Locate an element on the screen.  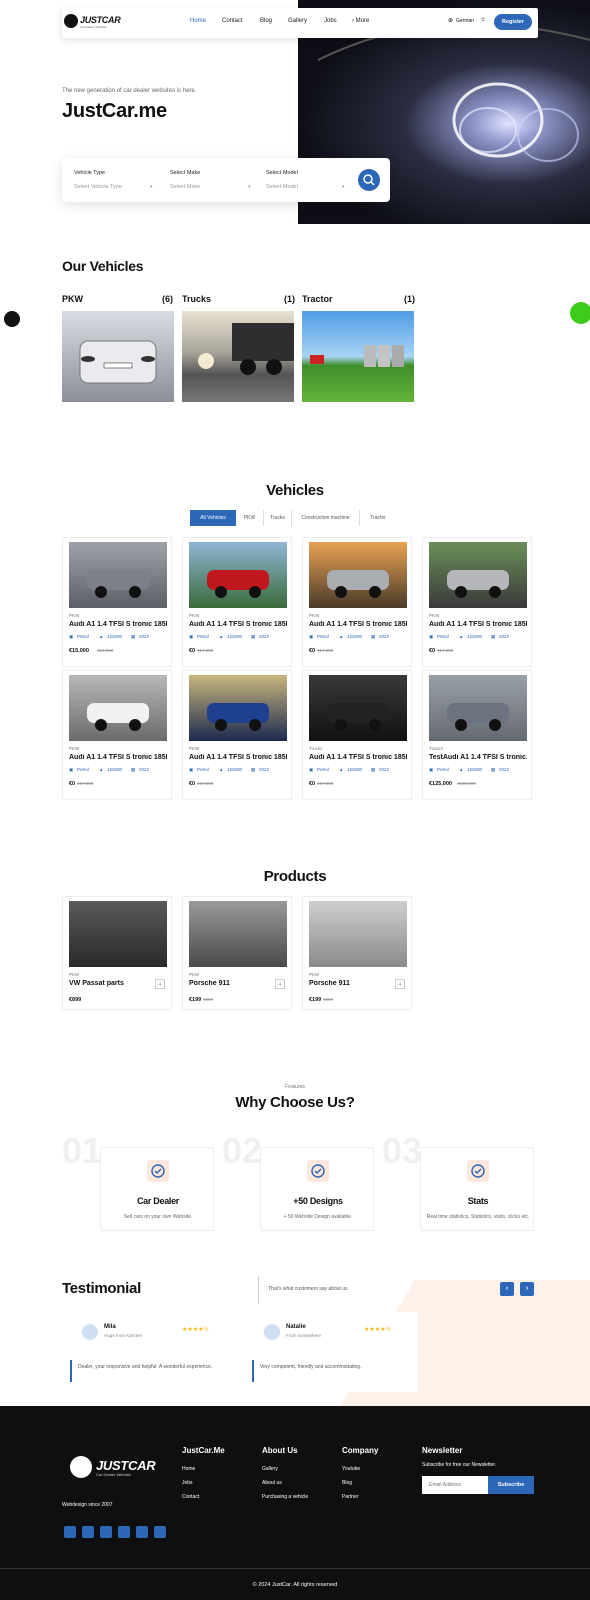
instagram-icon is located at coordinates (142, 1532).